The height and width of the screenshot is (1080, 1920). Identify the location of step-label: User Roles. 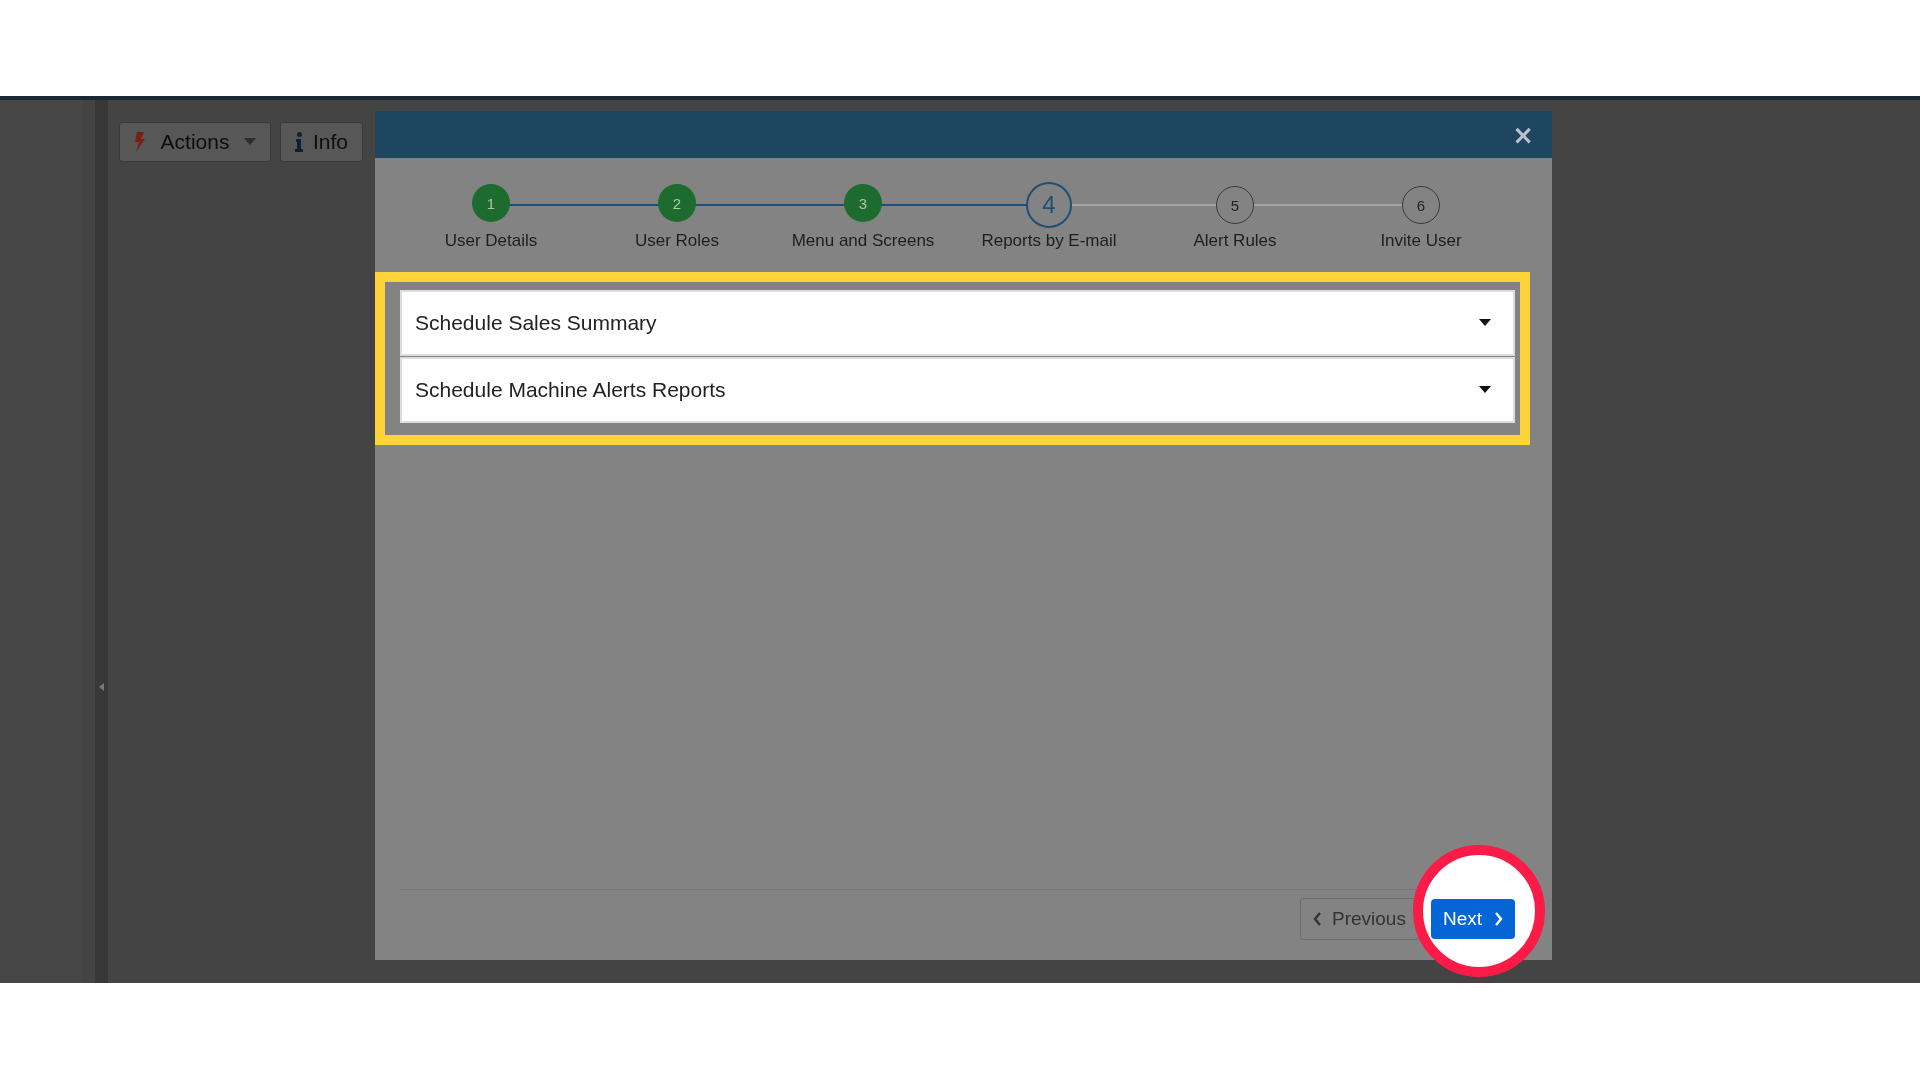
(677, 241).